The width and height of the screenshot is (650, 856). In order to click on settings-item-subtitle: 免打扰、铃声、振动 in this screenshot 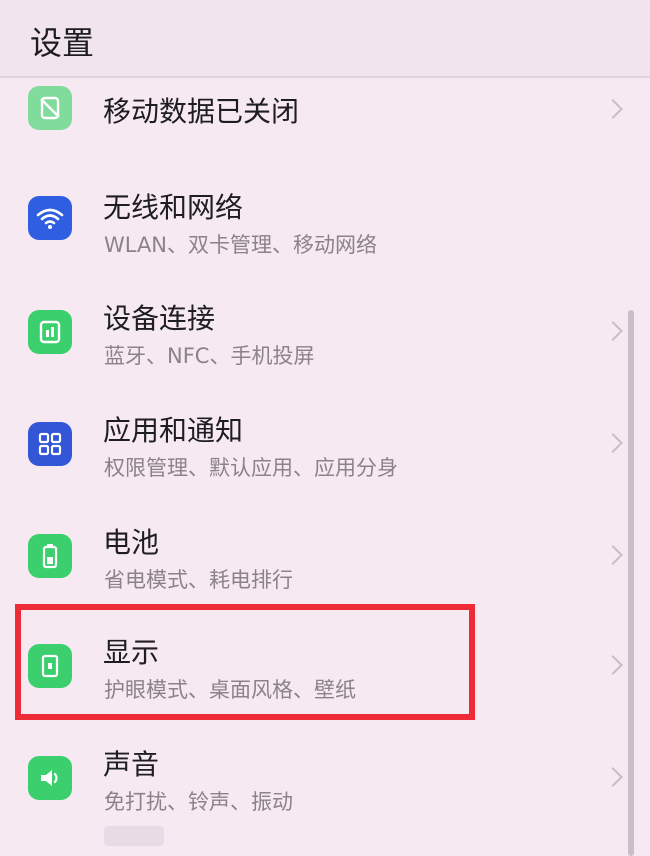, I will do `click(198, 802)`.